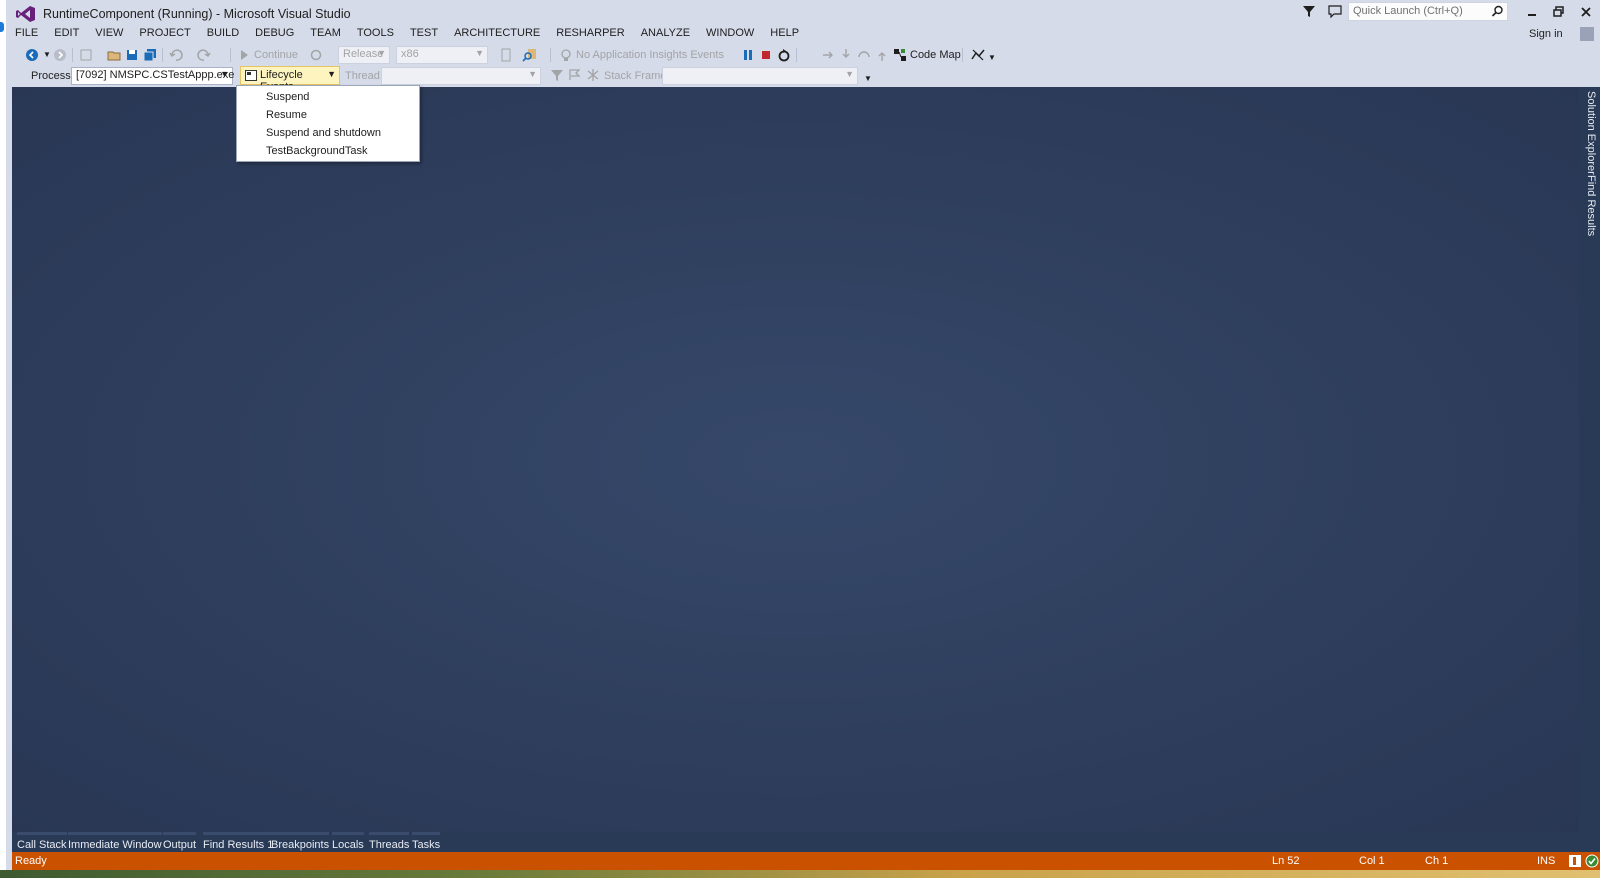  I want to click on minimize-button, so click(1532, 12).